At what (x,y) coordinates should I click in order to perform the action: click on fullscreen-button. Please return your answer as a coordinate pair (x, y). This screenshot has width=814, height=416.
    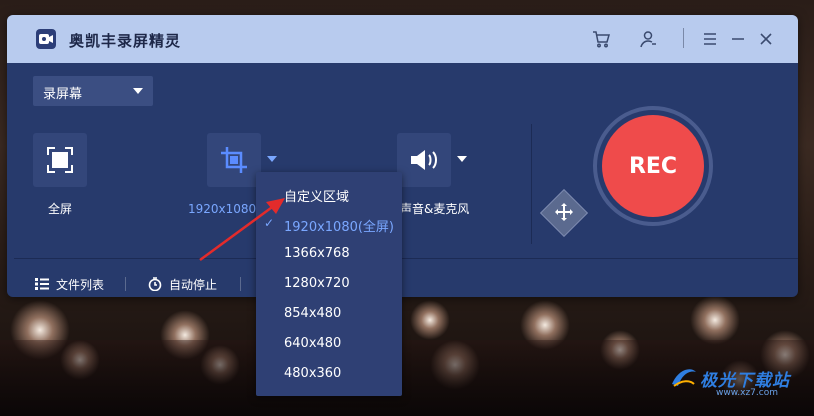
    Looking at the image, I should click on (60, 160).